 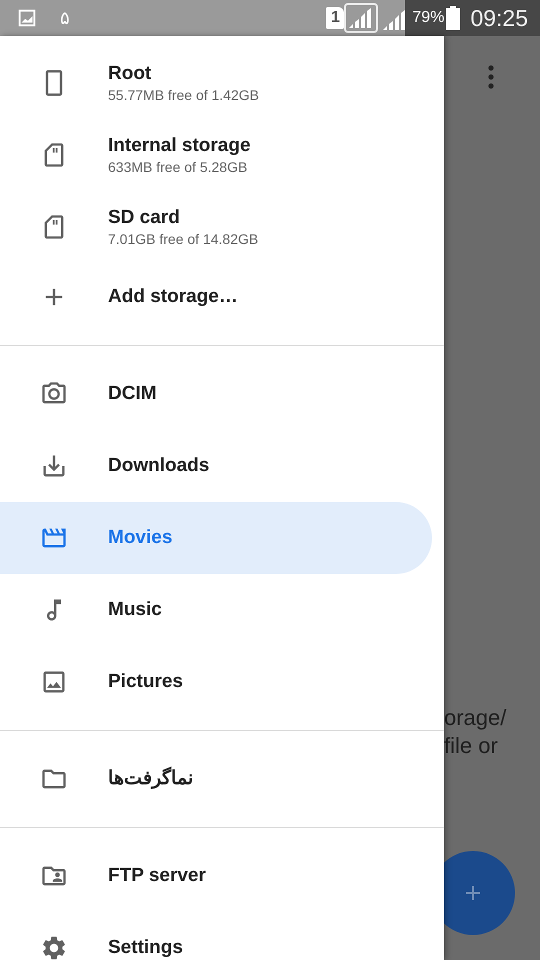 I want to click on drawer-item: Settings, so click(x=216, y=936).